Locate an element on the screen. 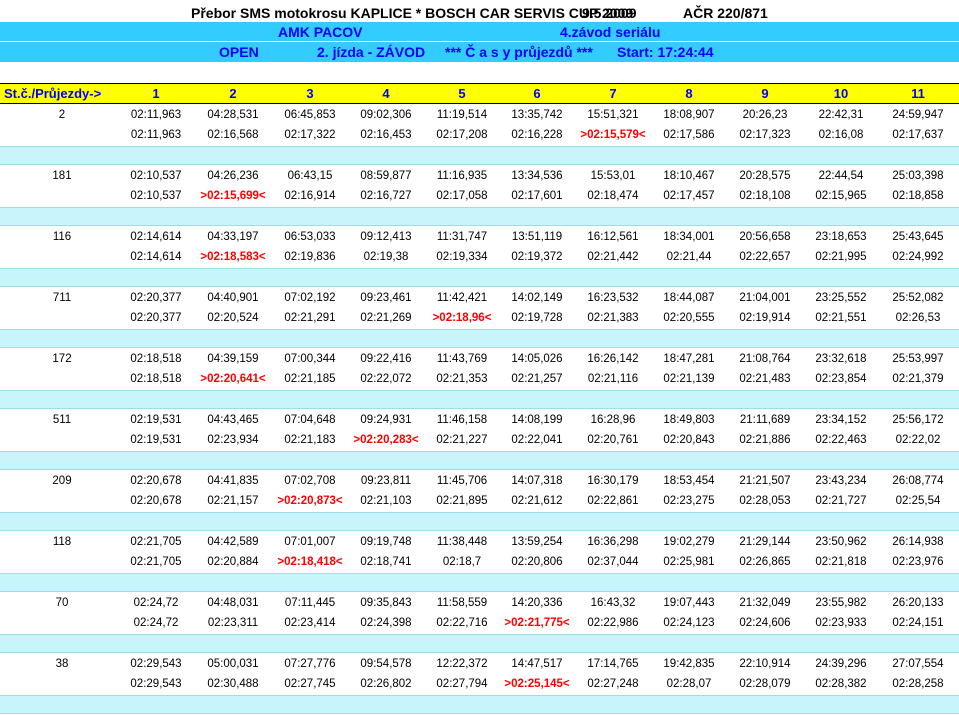  start-number: 181 is located at coordinates (62, 176).